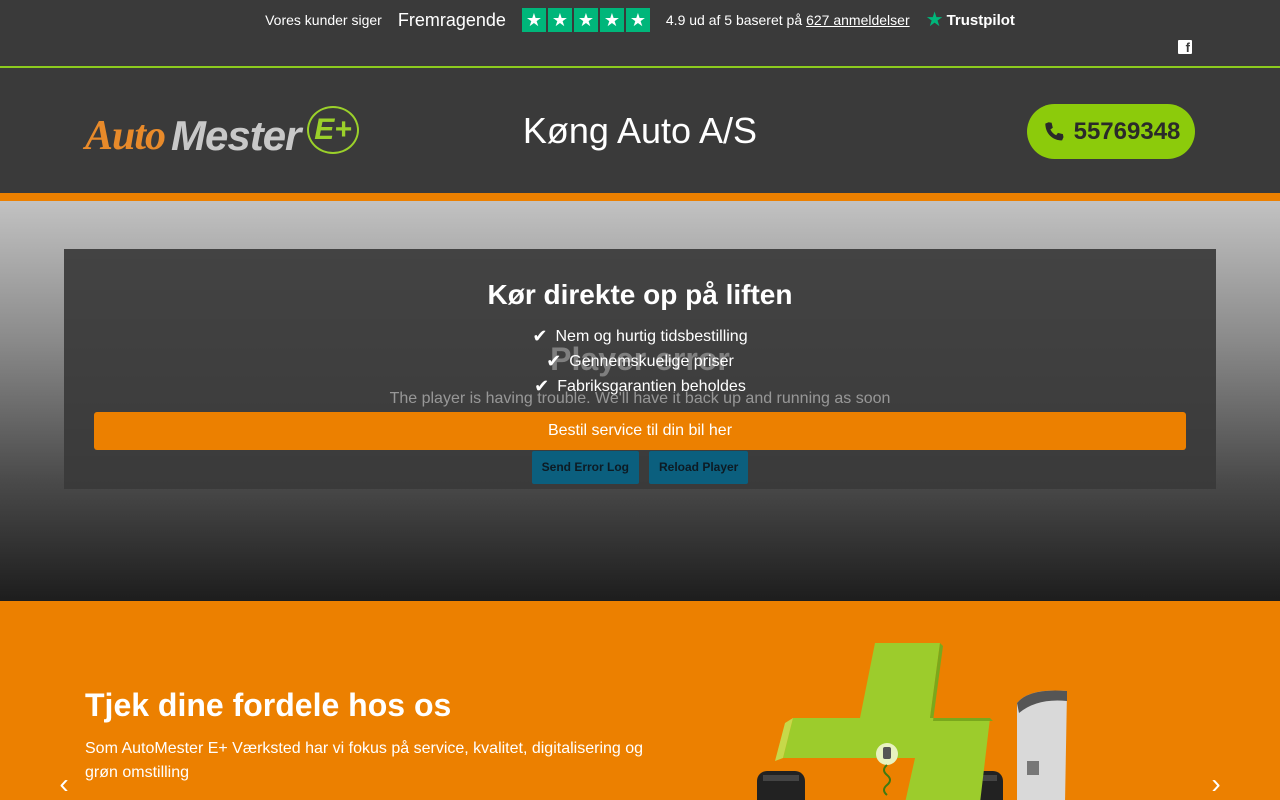 The width and height of the screenshot is (1280, 800). I want to click on phone-number: 55769348, so click(1127, 131).